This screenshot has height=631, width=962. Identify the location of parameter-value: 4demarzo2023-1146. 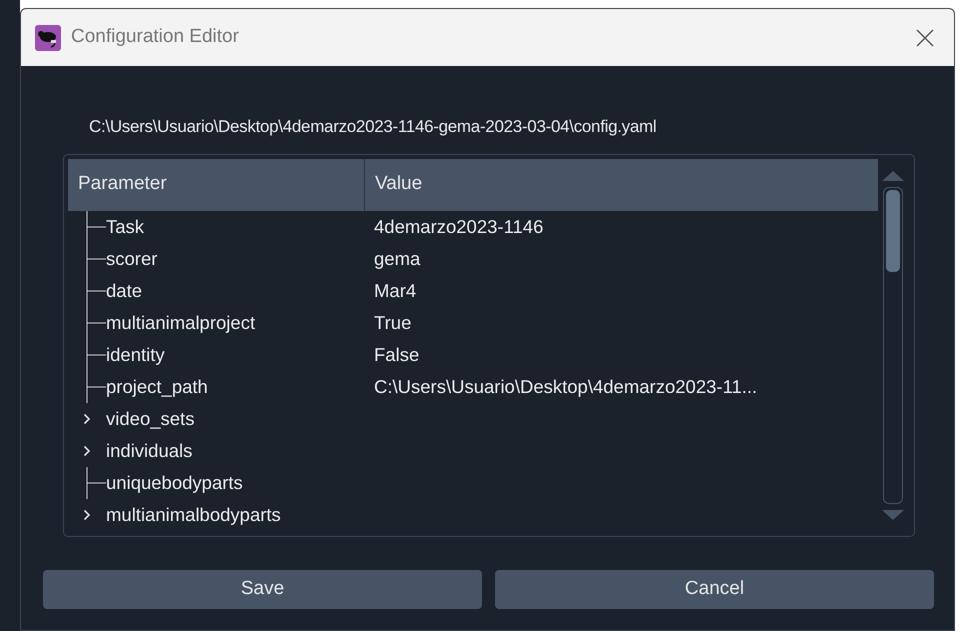
(454, 226).